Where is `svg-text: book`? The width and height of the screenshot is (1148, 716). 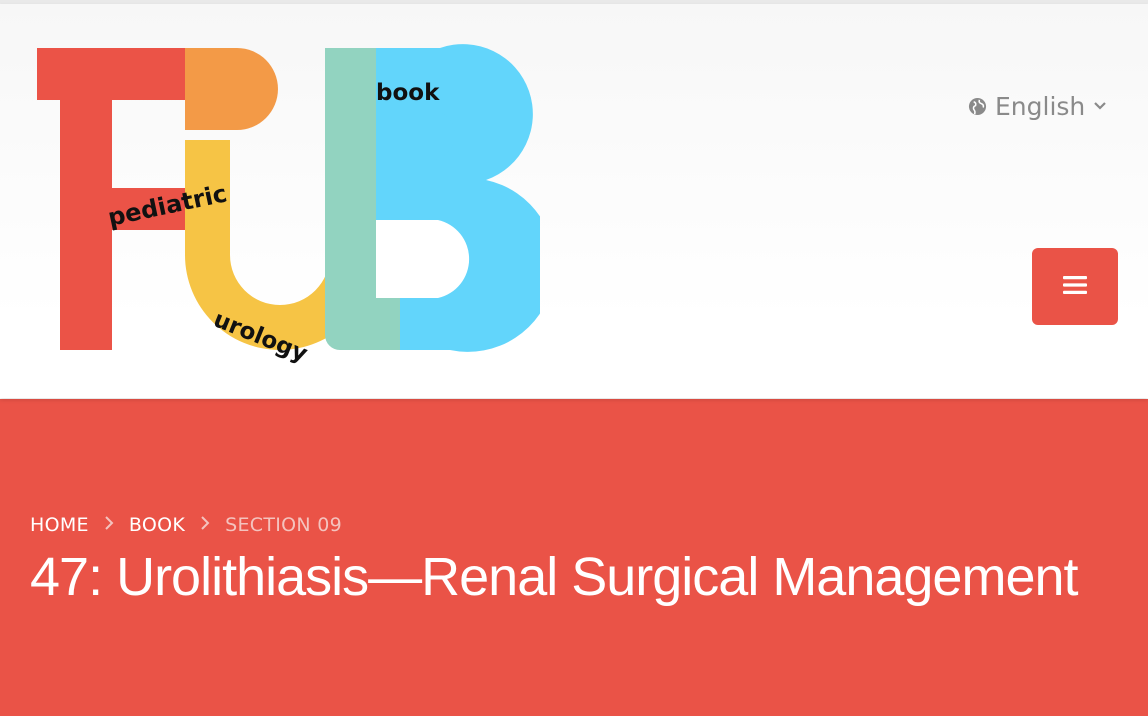 svg-text: book is located at coordinates (408, 93).